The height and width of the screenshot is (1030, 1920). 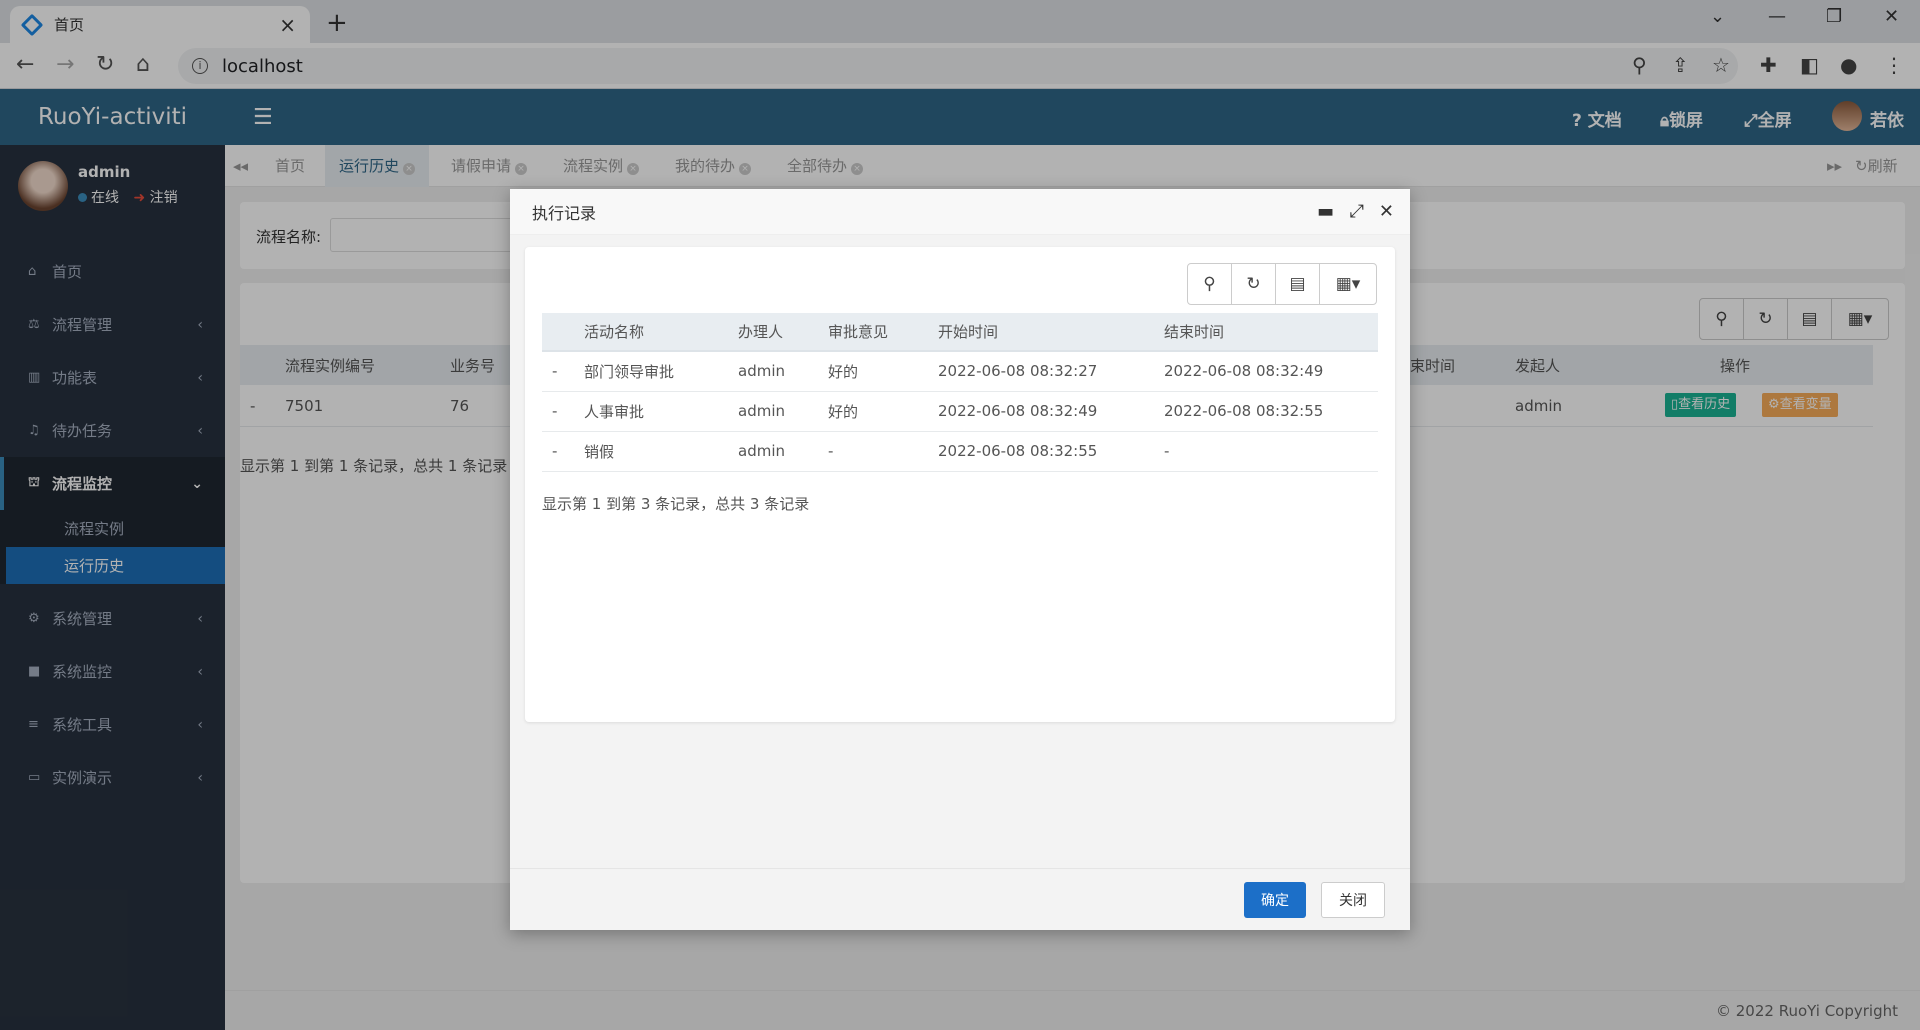 What do you see at coordinates (1051, 451) in the screenshot?
I see `start-time: 2022-06-08 08:32:55` at bounding box center [1051, 451].